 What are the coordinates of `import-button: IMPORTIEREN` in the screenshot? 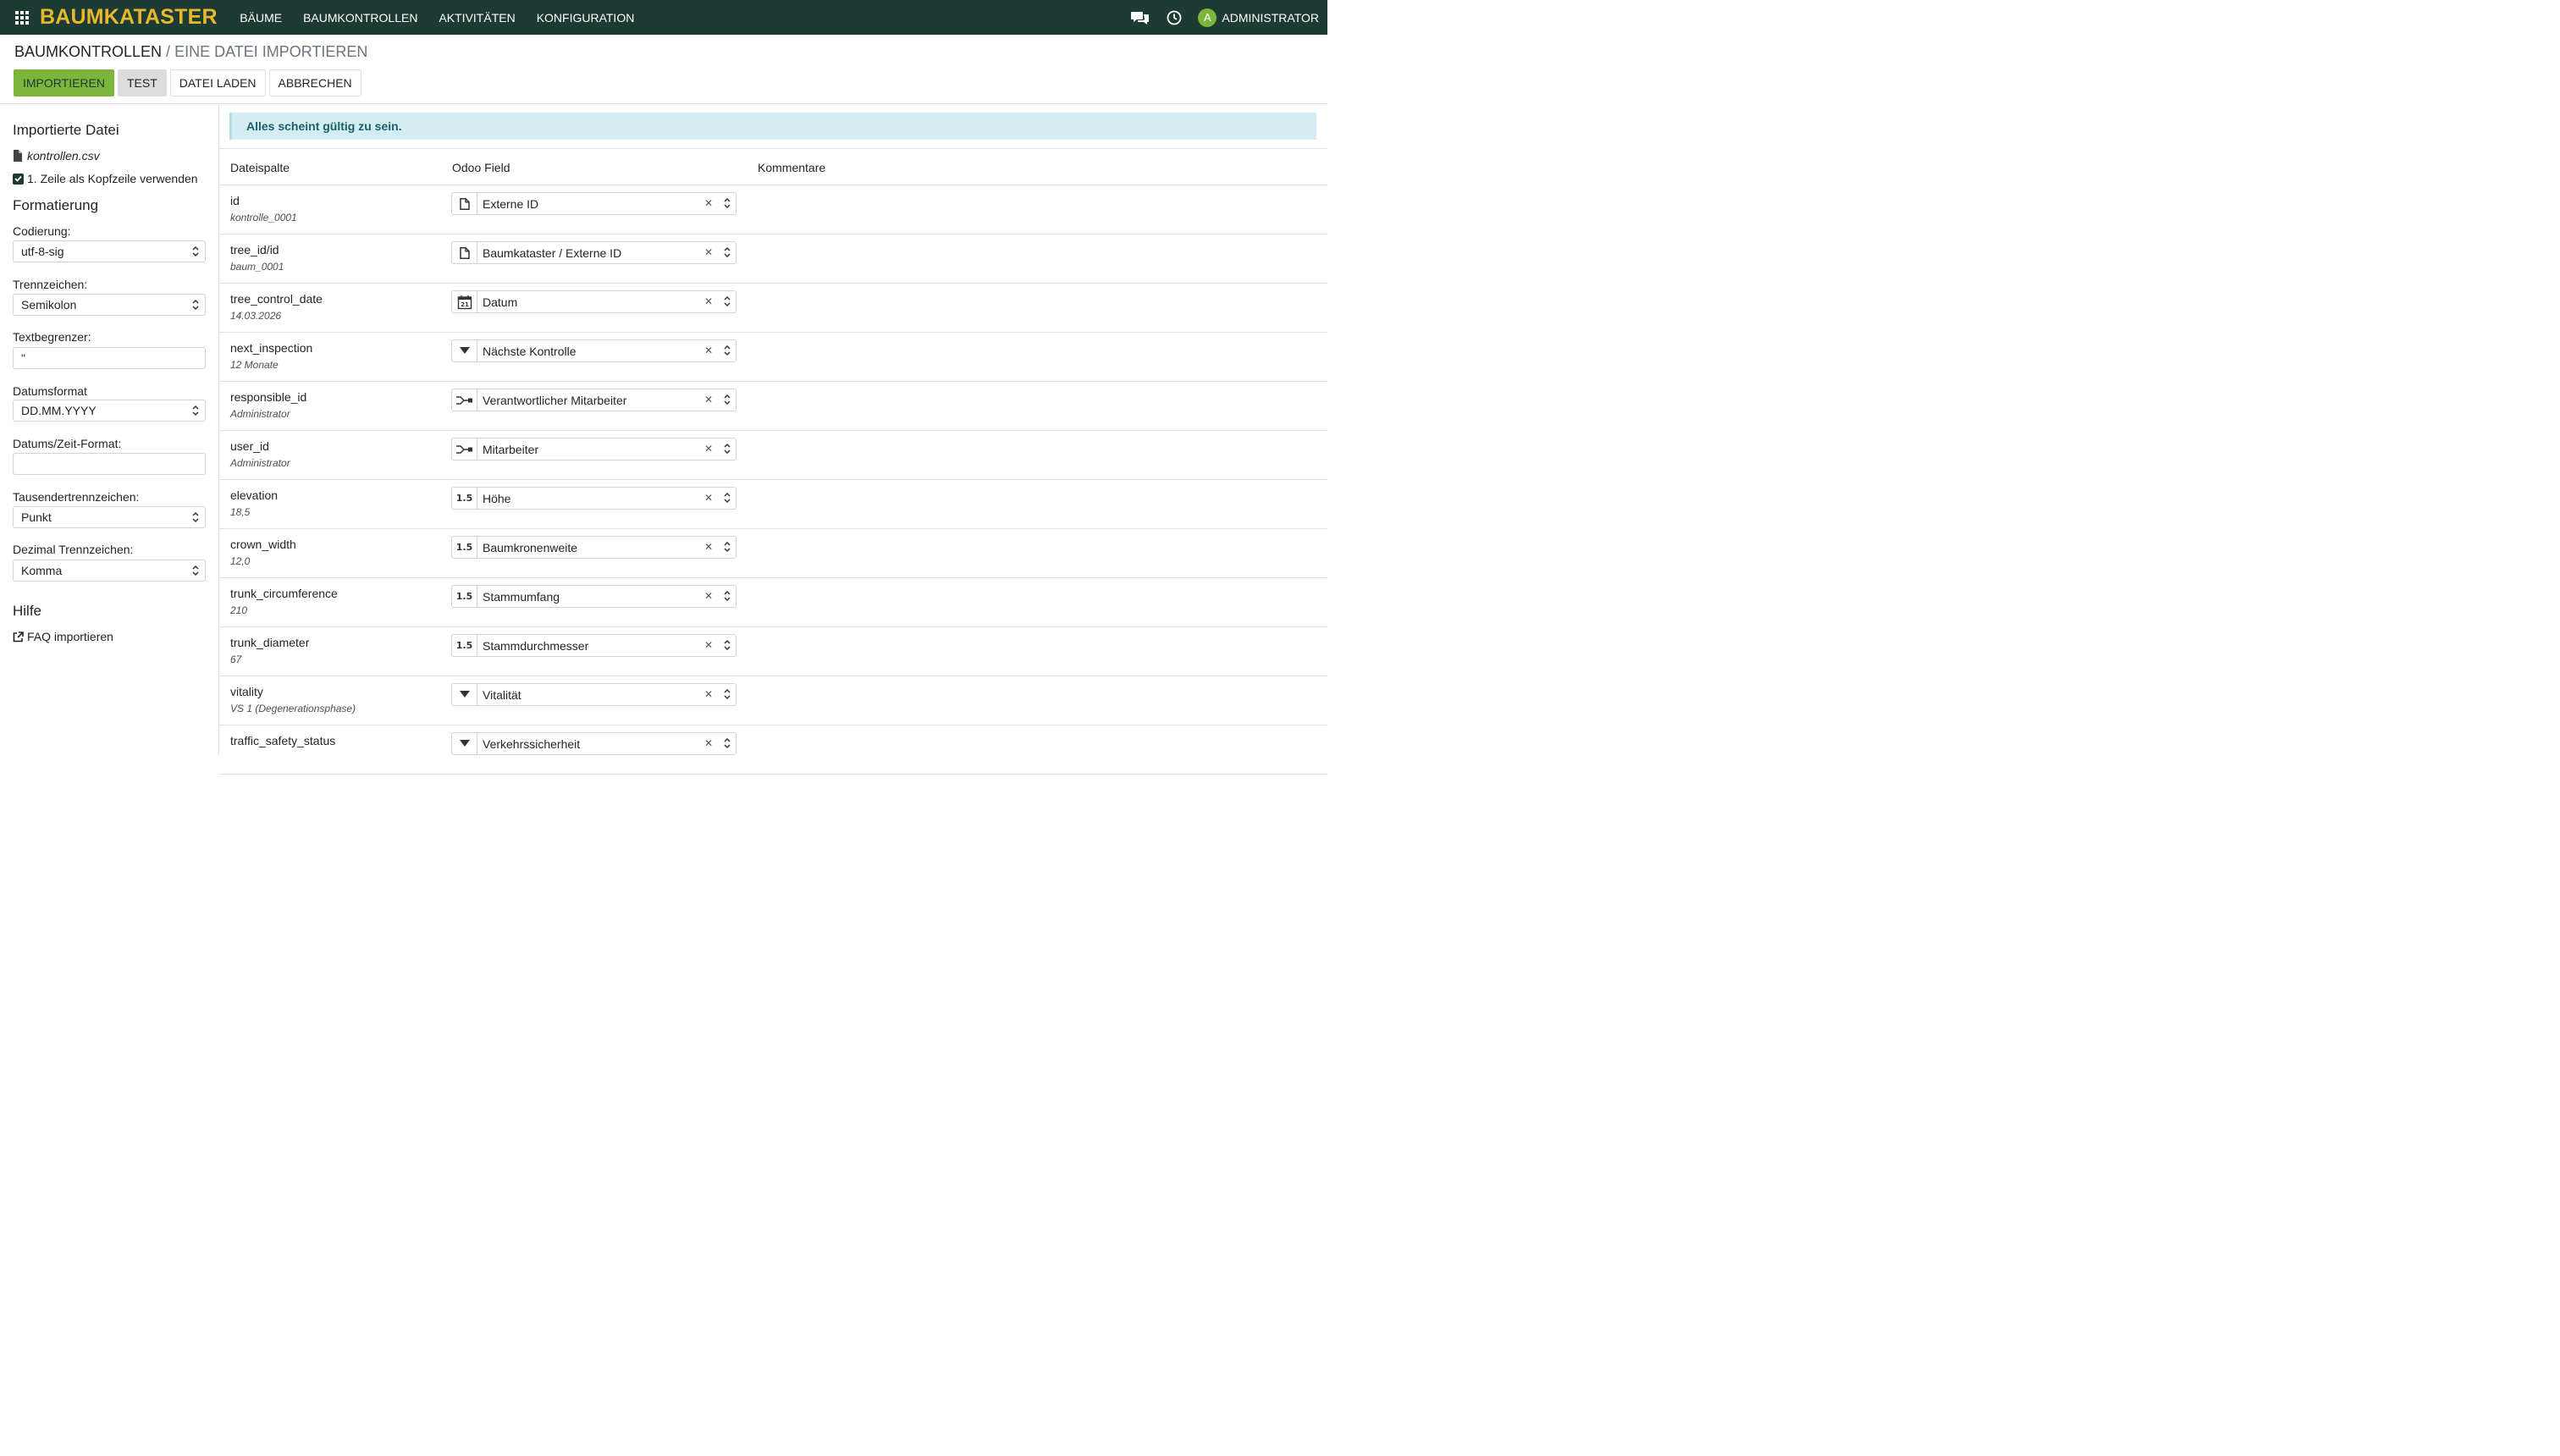 It's located at (64, 83).